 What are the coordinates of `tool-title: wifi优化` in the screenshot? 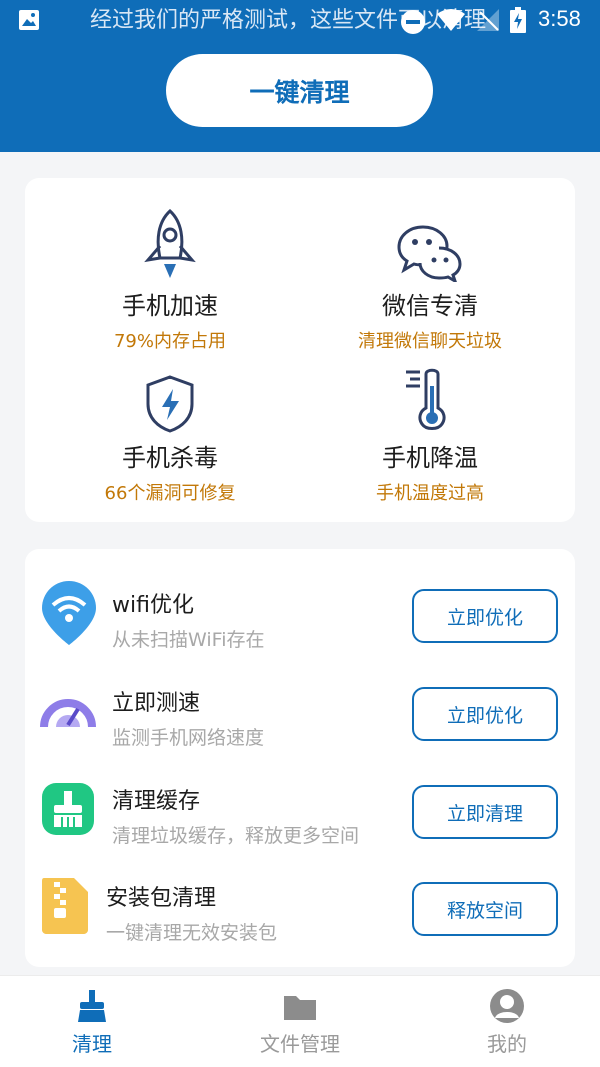 It's located at (153, 605).